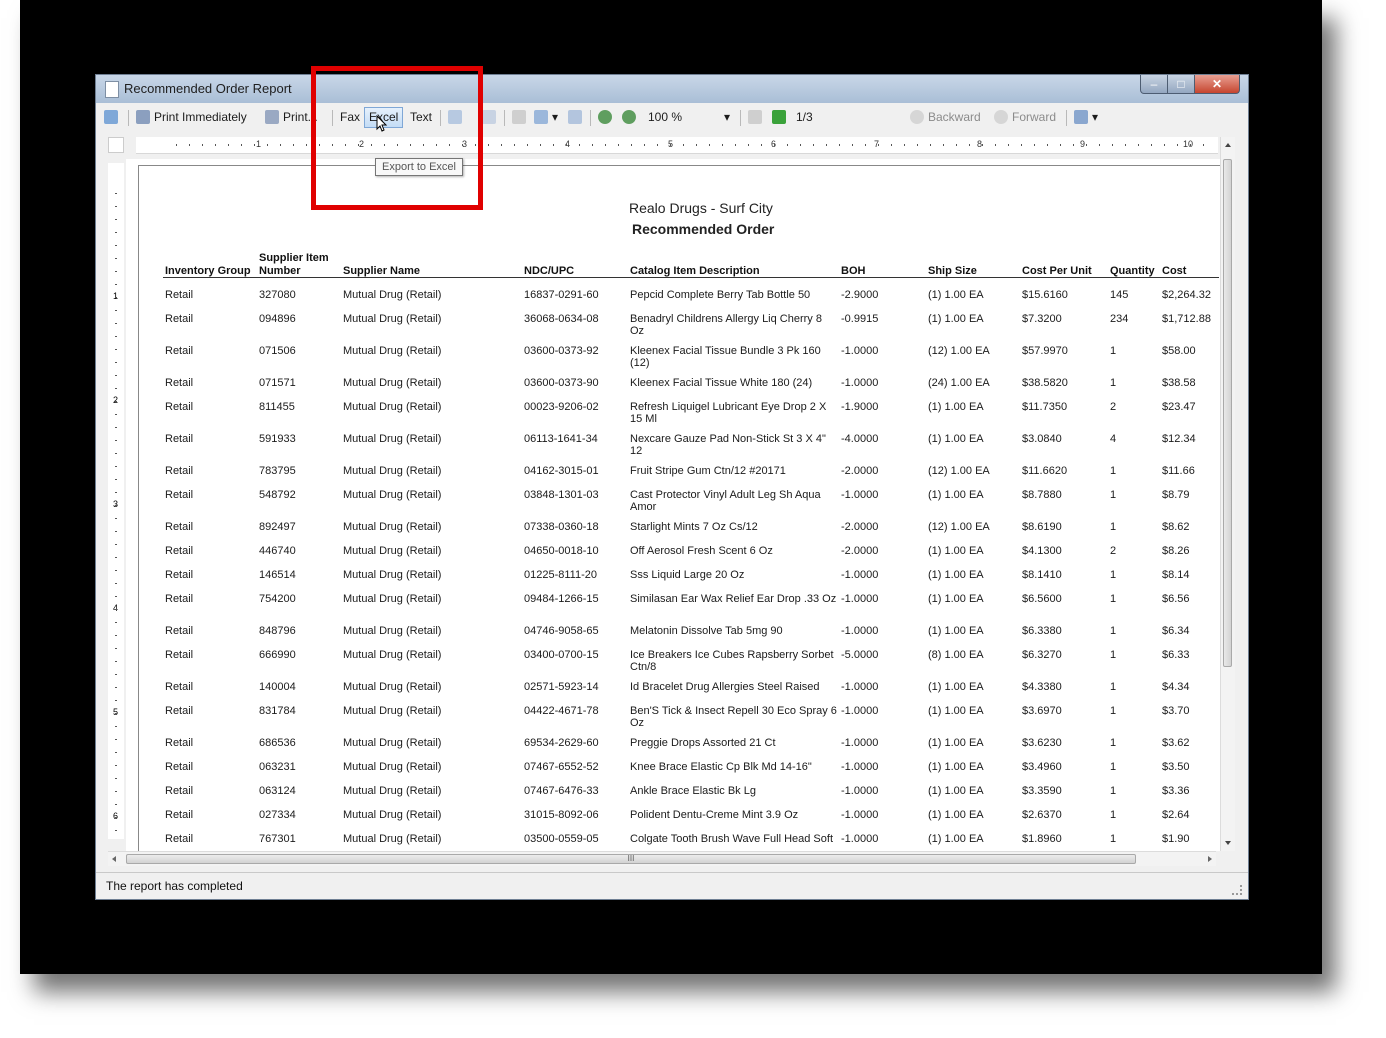 The image size is (1386, 1038). What do you see at coordinates (1186, 295) in the screenshot?
I see `cell-cost: $2,264.32` at bounding box center [1186, 295].